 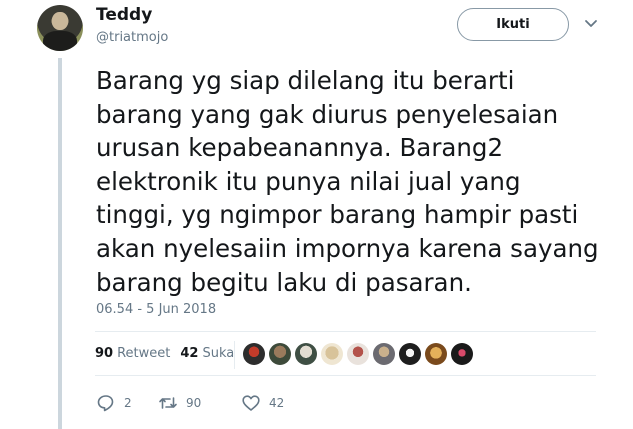 What do you see at coordinates (189, 353) in the screenshot?
I see `like-stat-count: 42` at bounding box center [189, 353].